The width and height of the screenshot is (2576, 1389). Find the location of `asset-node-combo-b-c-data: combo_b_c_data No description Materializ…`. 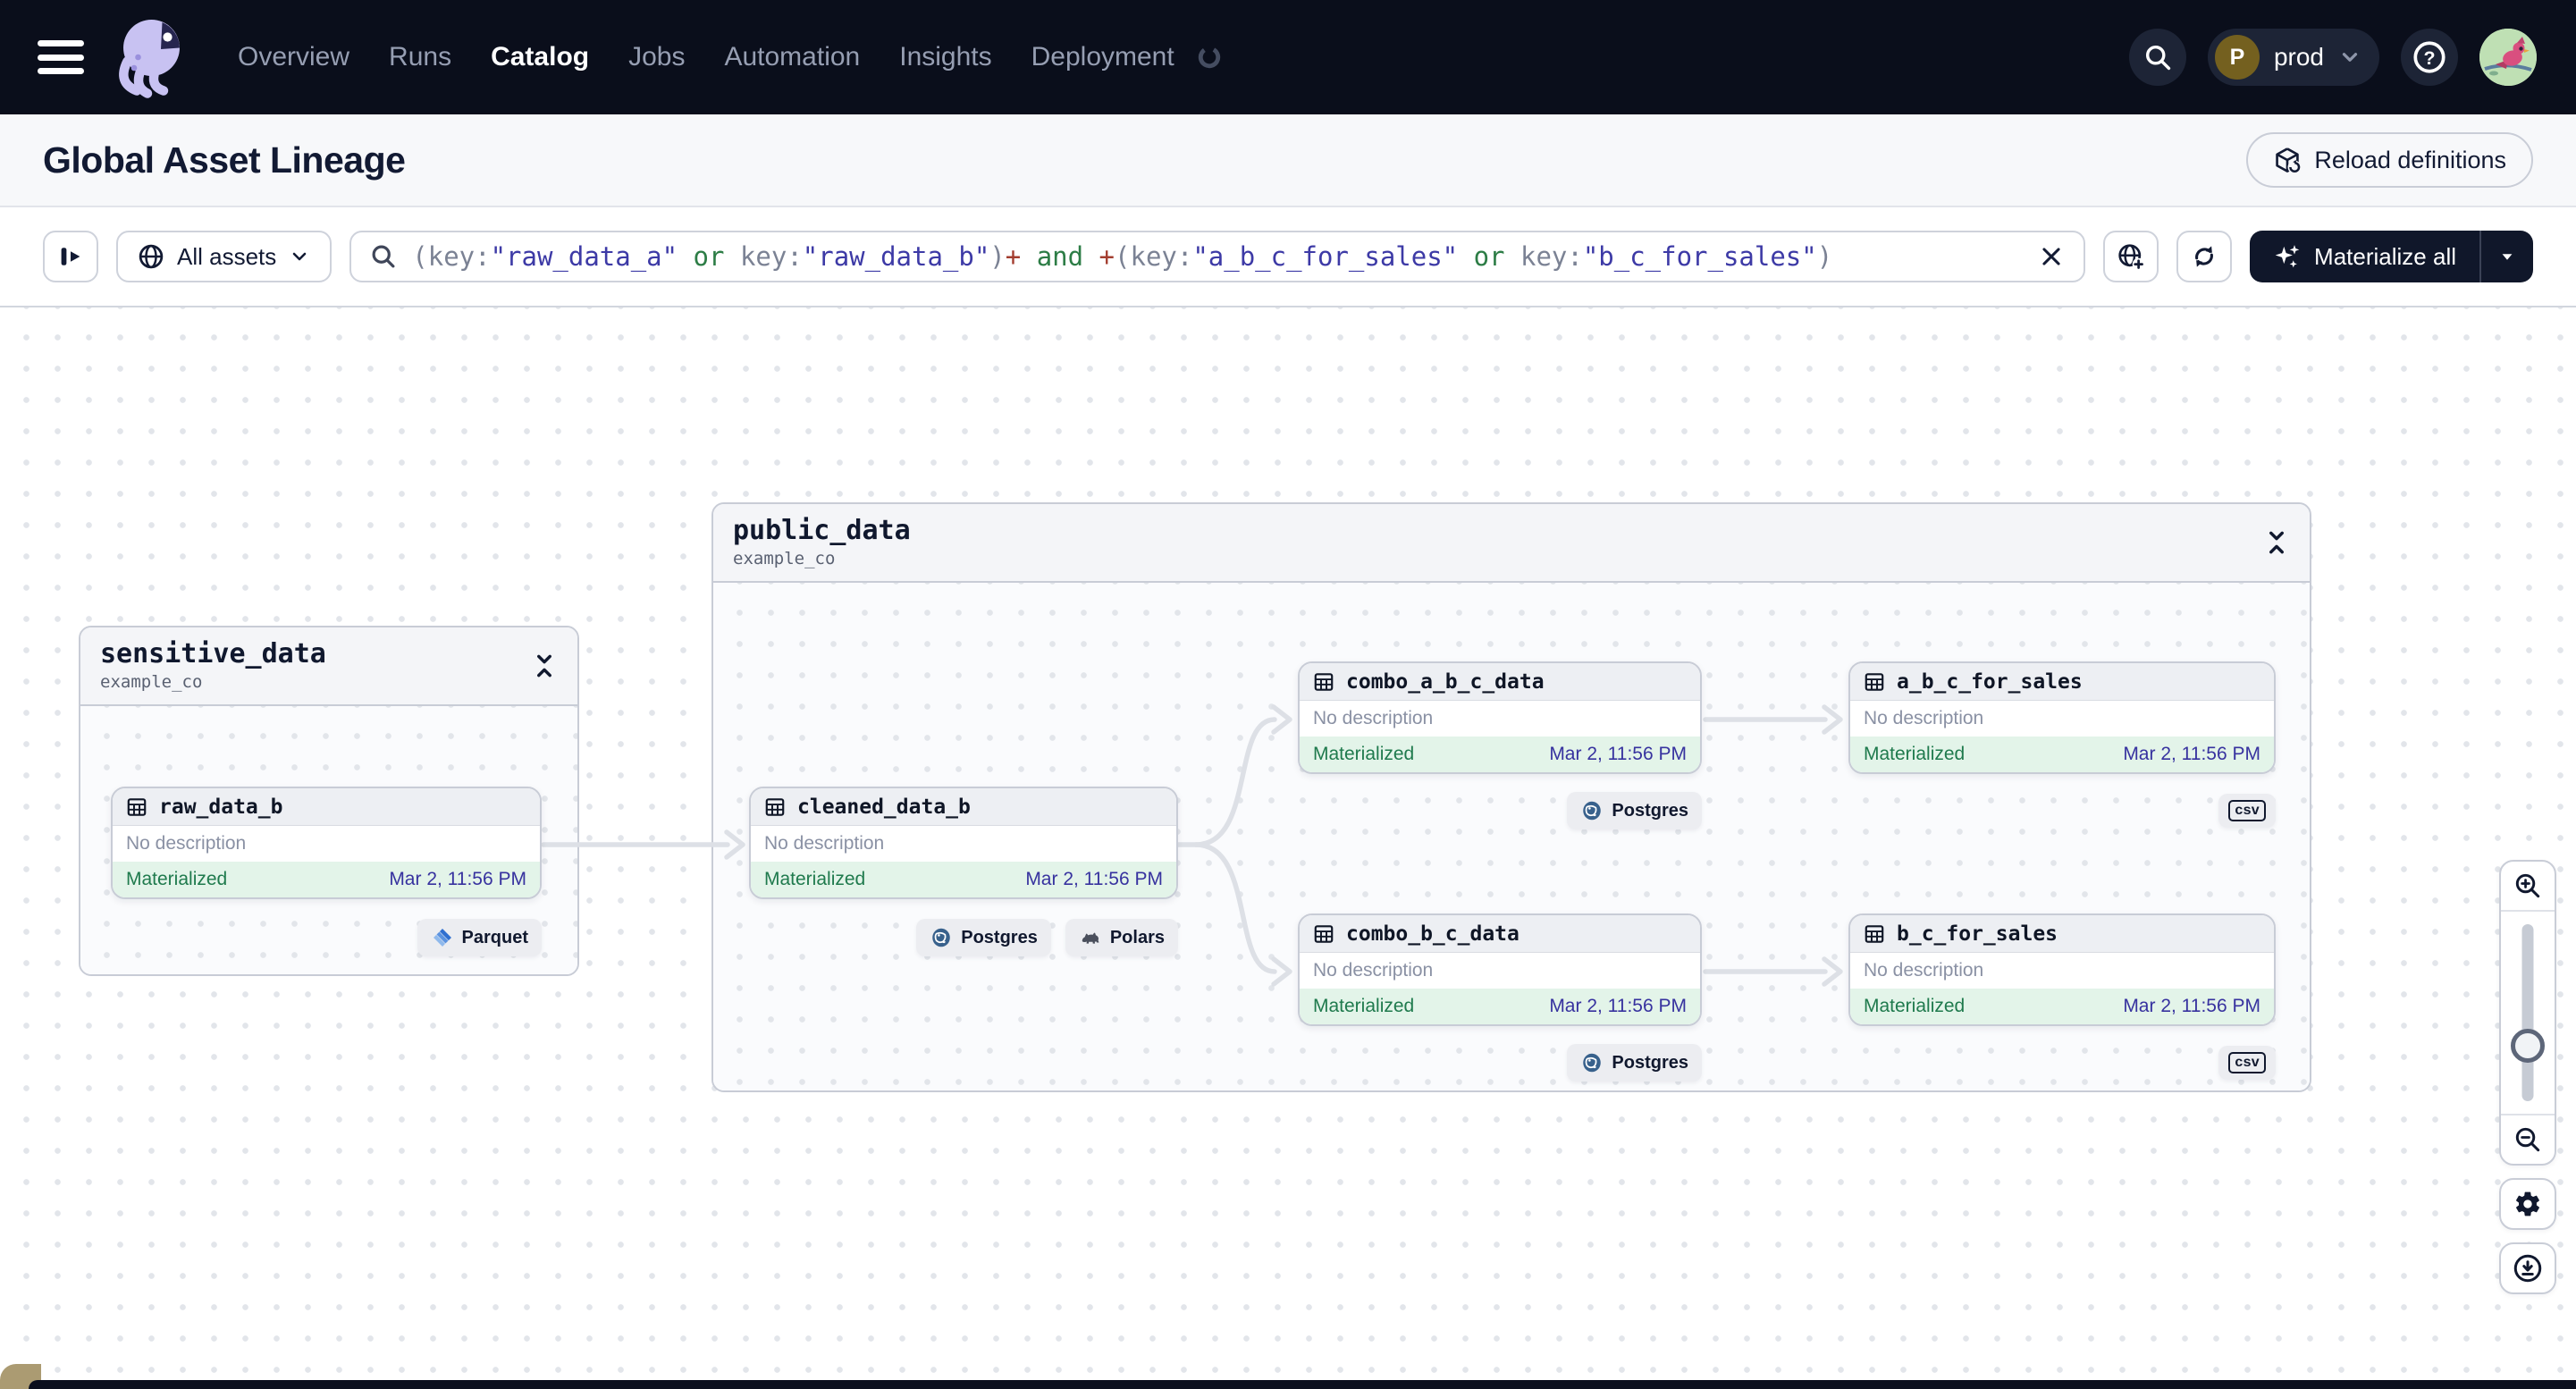

asset-node-combo-b-c-data: combo_b_c_data No description Materializ… is located at coordinates (1500, 969).